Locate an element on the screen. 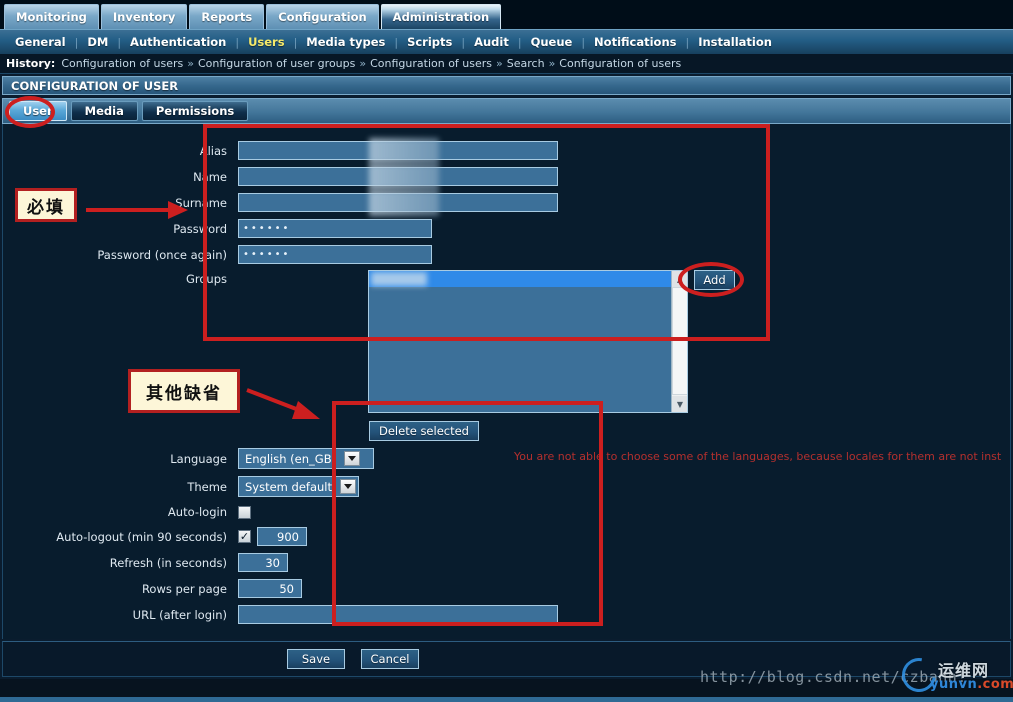  label-auto-logout: Auto-logout (min 90 seconds) is located at coordinates (141, 536).